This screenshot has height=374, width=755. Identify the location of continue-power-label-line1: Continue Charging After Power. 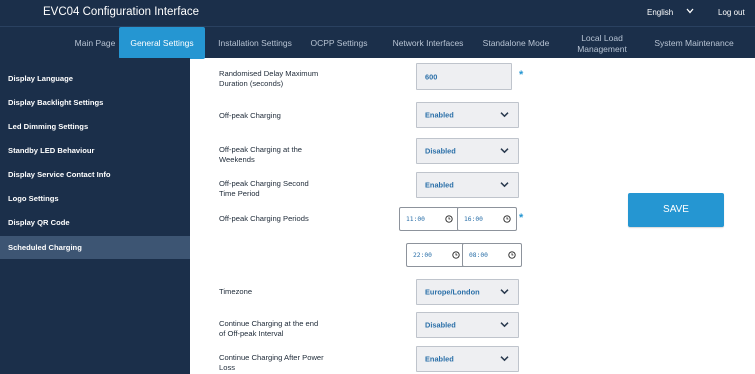
(271, 357).